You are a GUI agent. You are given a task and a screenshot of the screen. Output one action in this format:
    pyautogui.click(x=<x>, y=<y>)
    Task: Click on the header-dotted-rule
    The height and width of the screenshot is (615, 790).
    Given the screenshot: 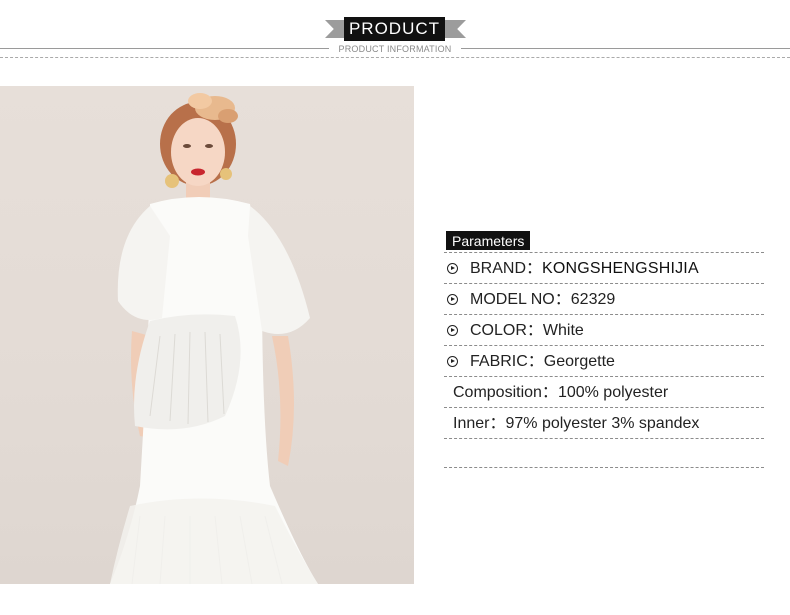 What is the action you would take?
    pyautogui.click(x=395, y=57)
    